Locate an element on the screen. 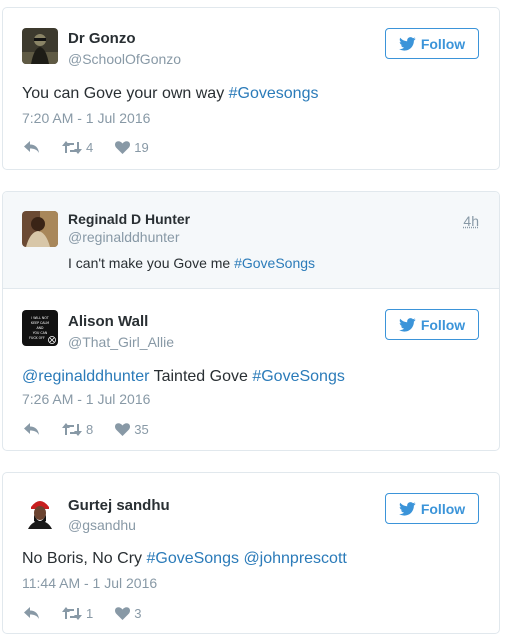 The height and width of the screenshot is (639, 505). quoted-user-name: Reginald D Hunter is located at coordinates (129, 219).